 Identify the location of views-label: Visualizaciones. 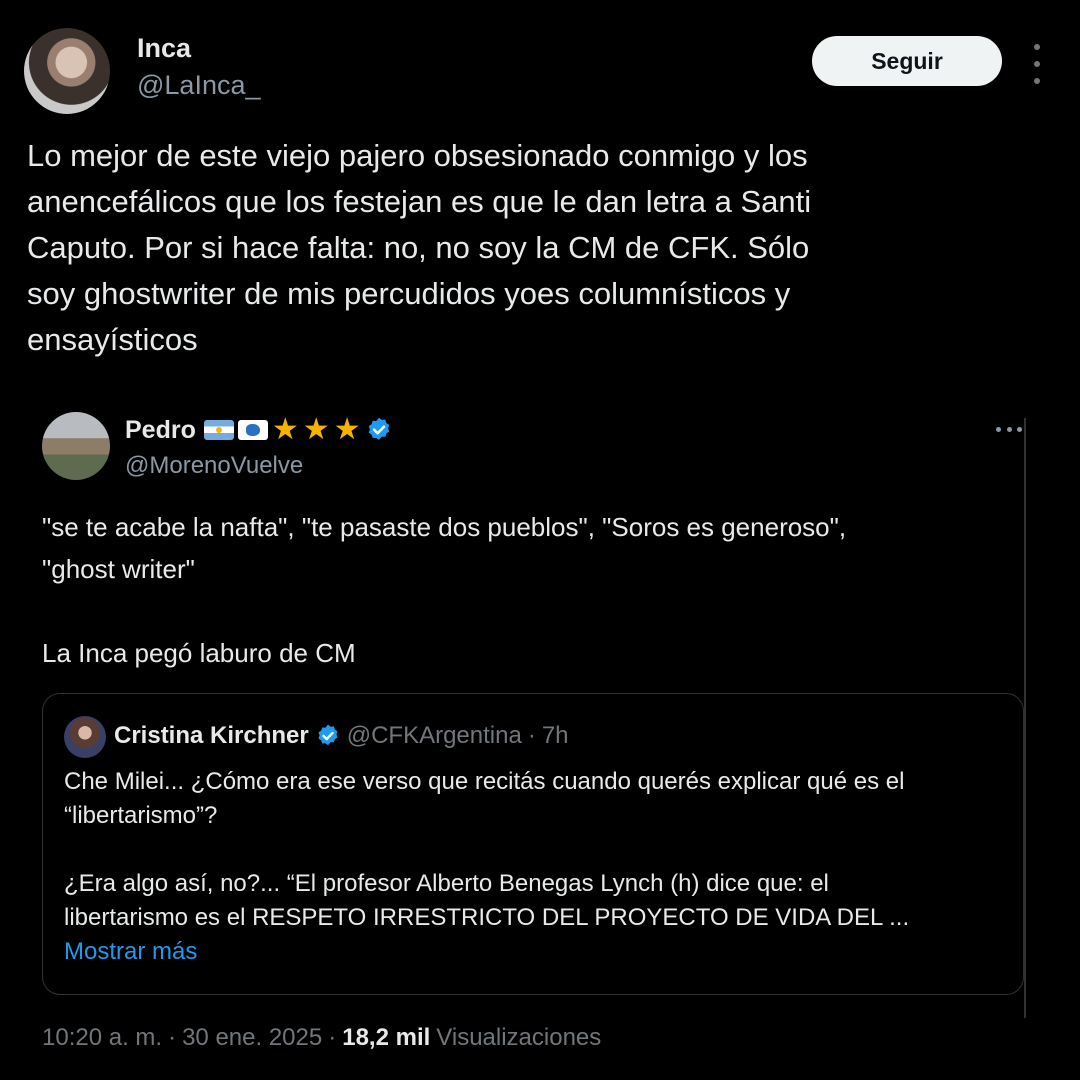
(519, 1037).